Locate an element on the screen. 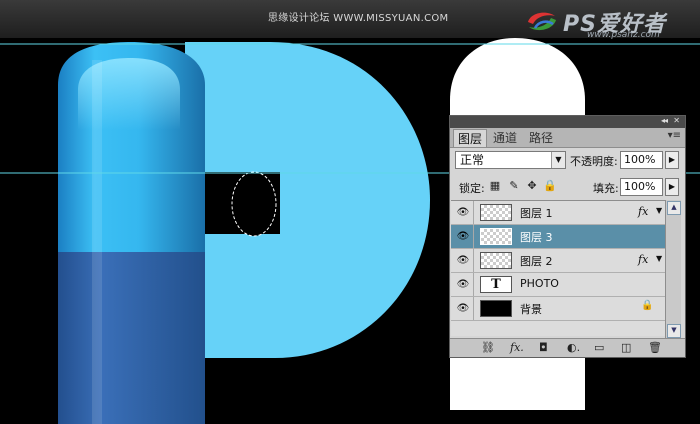 The width and height of the screenshot is (700, 424). panel-bottom-toolbar: ⛓ fx. ◘ ◐. ▭ ◫ 🗑 is located at coordinates (567, 347).